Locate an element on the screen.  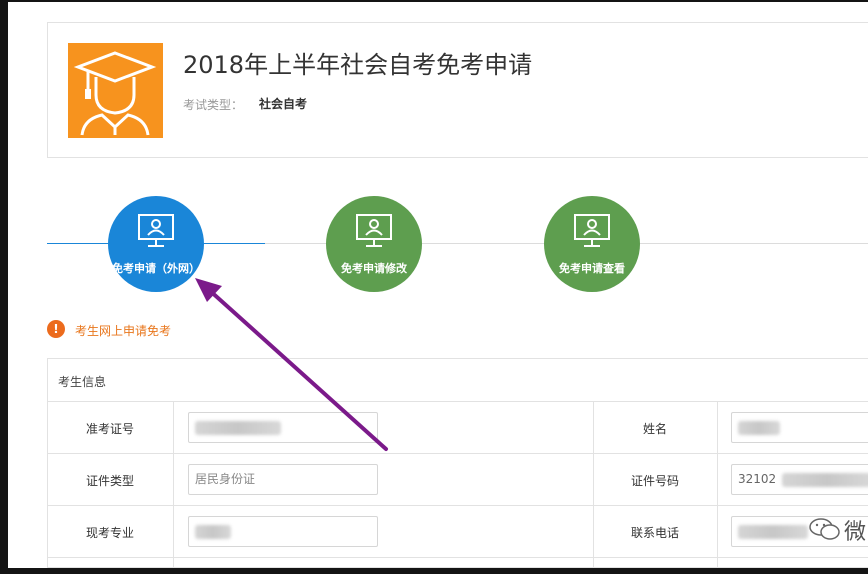
exam-type-label: 考试类型： is located at coordinates (213, 105).